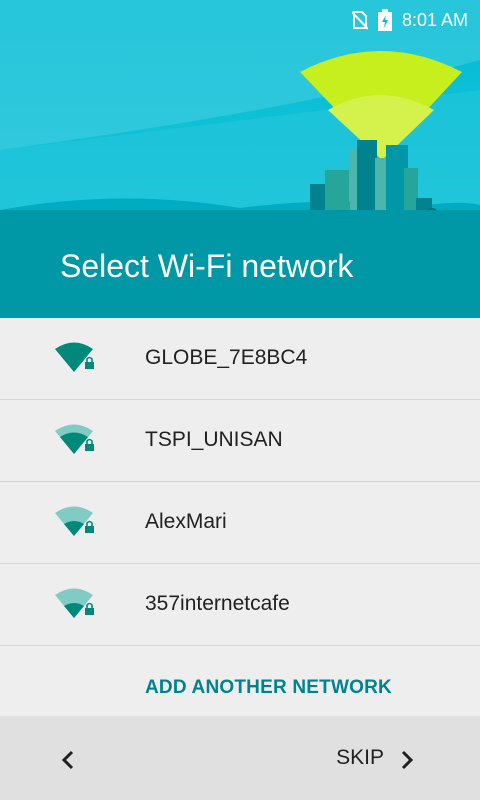  I want to click on network-ssid: AlexMari, so click(186, 521).